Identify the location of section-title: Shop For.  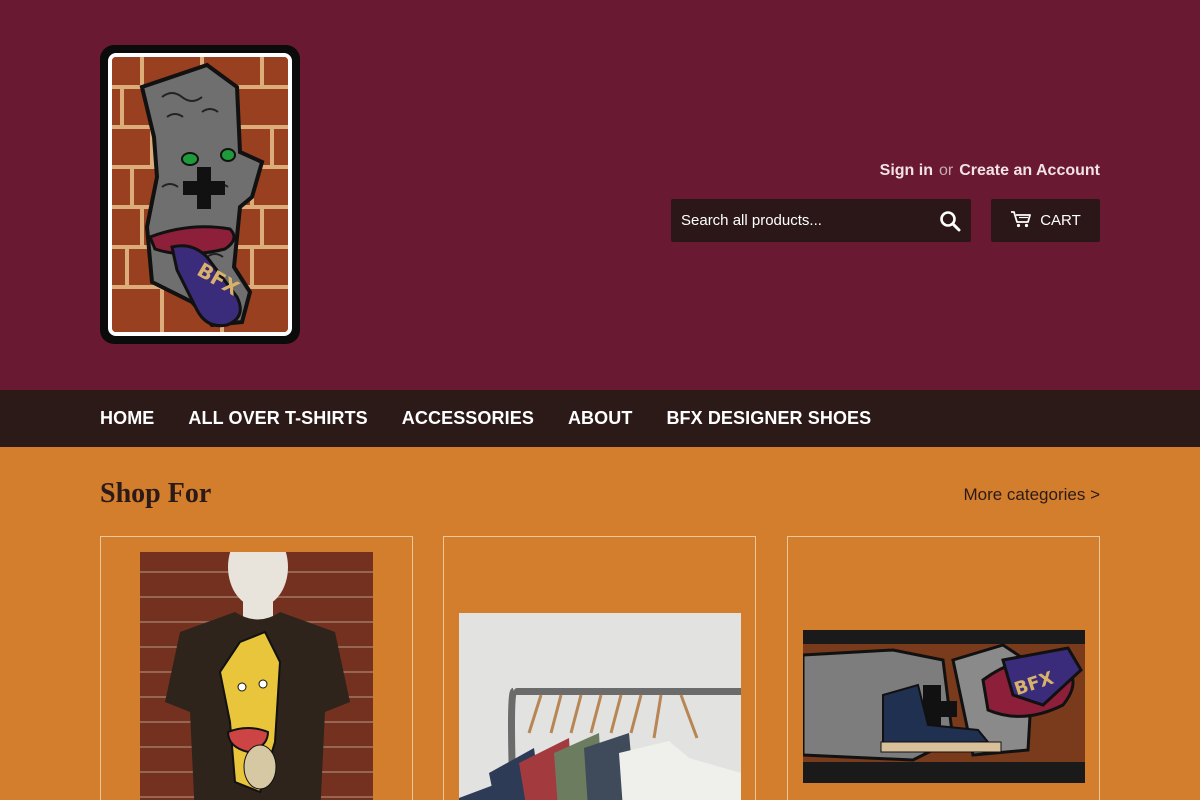
(156, 493).